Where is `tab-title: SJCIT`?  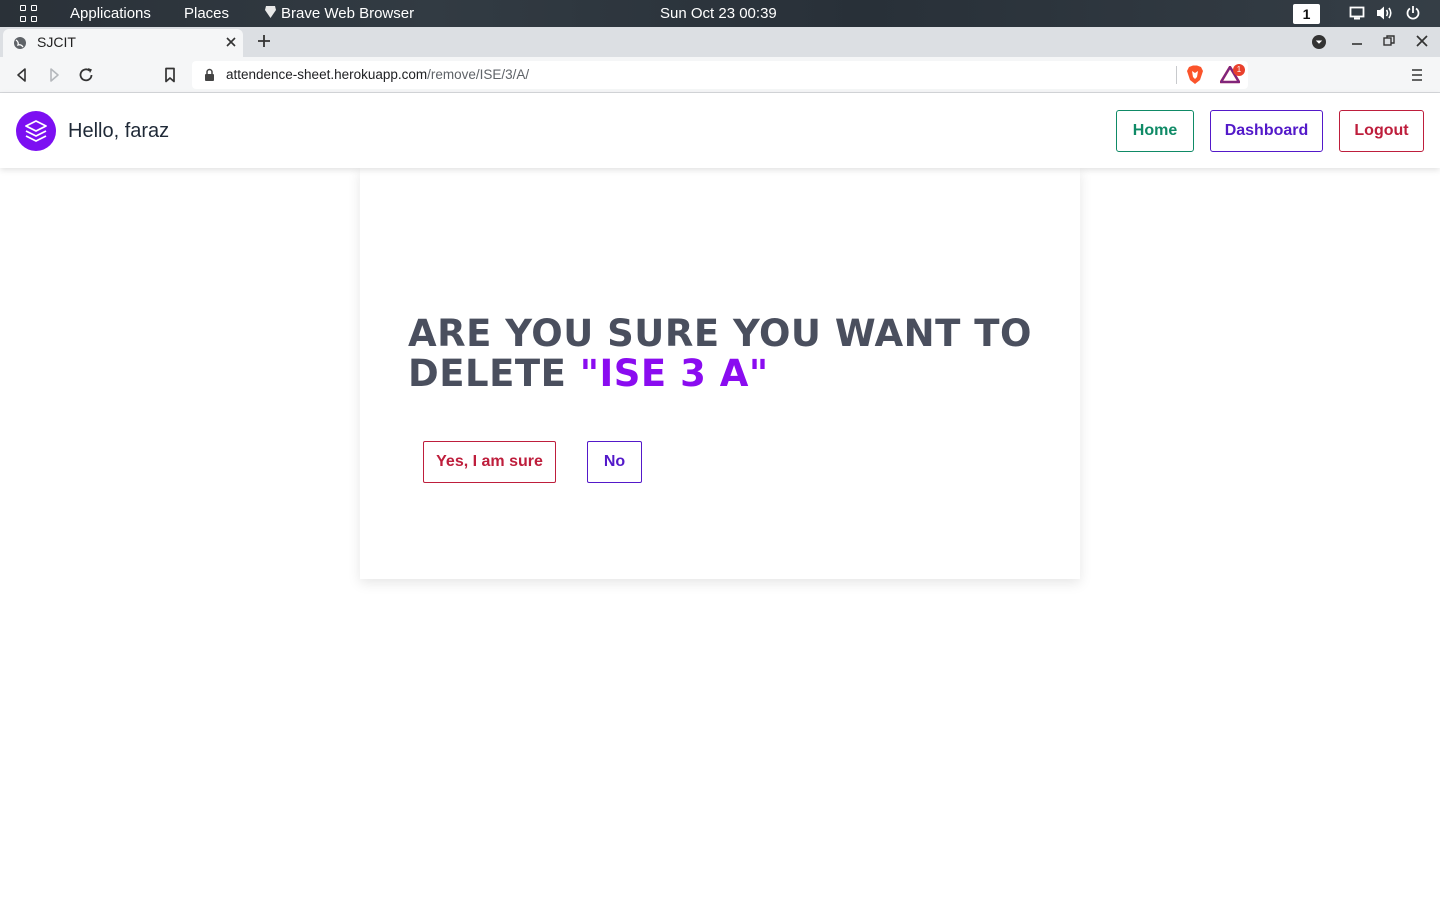 tab-title: SJCIT is located at coordinates (56, 42).